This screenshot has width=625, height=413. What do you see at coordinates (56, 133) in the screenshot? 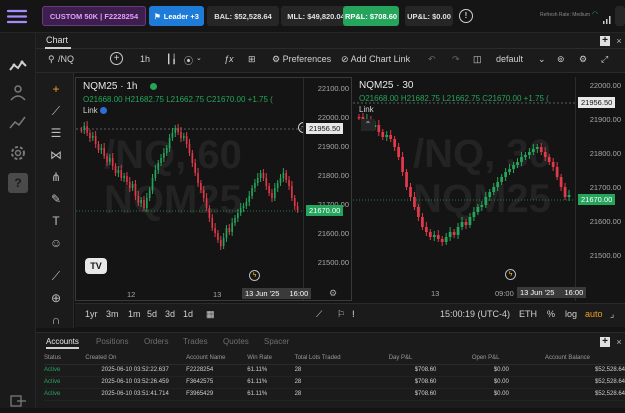
I see `horizontal-lines-tool-icon: ☰` at bounding box center [56, 133].